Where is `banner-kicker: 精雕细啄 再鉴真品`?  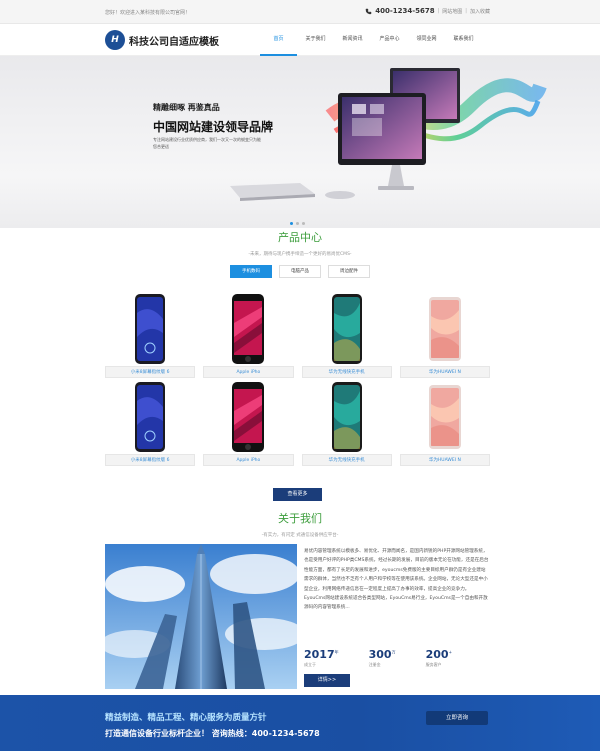
banner-kicker: 精雕细啄 再鉴真品 is located at coordinates (186, 107).